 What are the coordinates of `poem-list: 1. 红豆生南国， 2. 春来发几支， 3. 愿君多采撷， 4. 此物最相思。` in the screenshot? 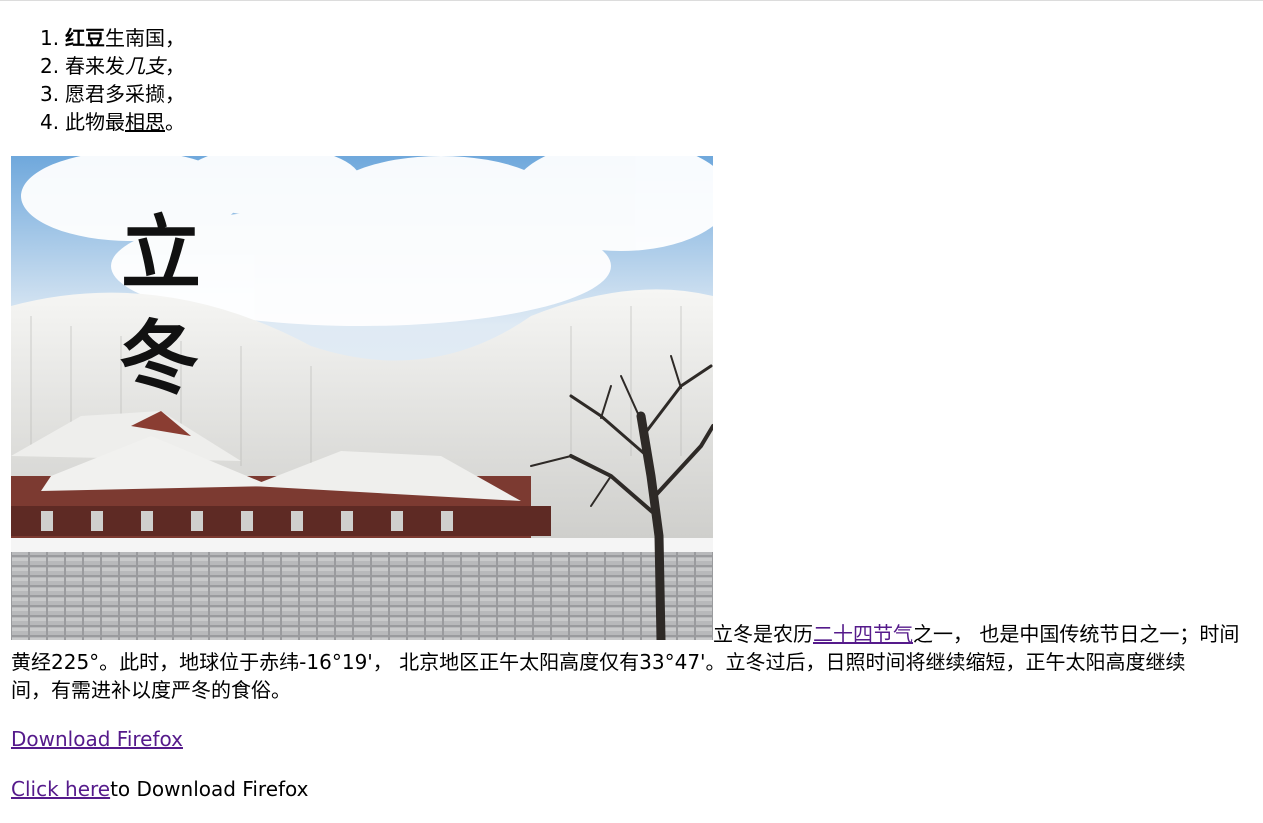 It's located at (112, 80).